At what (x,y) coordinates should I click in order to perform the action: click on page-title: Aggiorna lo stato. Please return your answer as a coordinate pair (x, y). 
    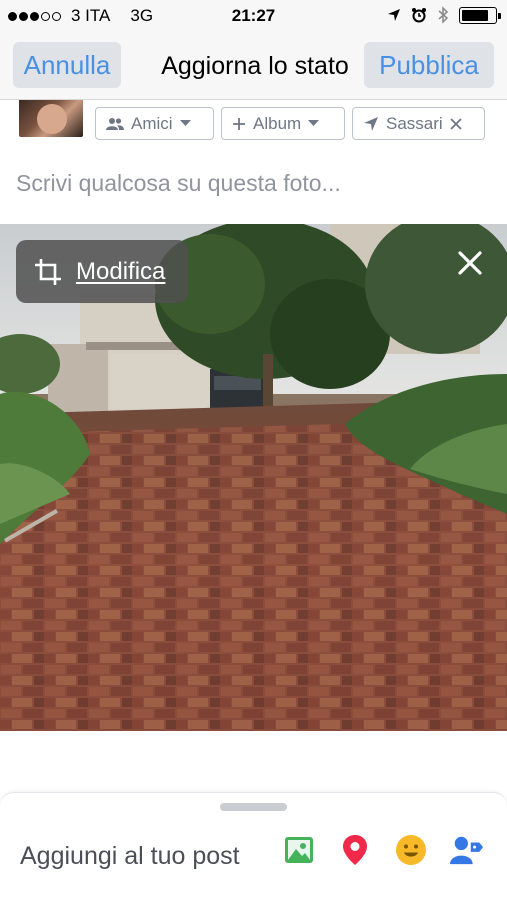
    Looking at the image, I should click on (255, 66).